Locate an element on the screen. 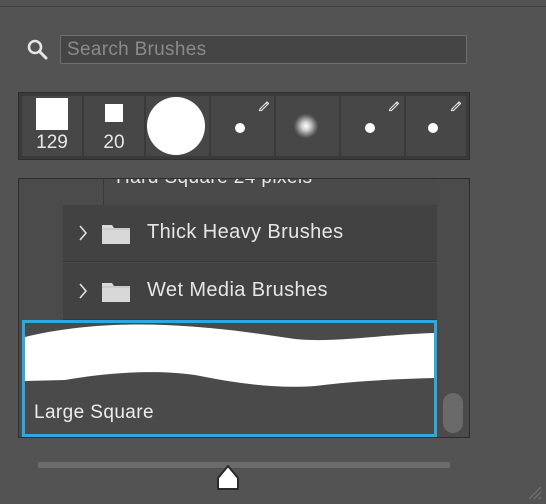 This screenshot has width=546, height=504. scrollbar-thumb is located at coordinates (453, 413).